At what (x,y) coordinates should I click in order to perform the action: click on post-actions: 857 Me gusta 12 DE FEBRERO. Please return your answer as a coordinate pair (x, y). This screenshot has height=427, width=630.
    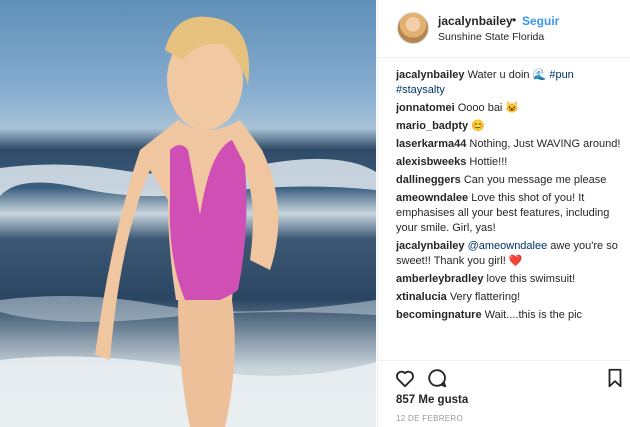
    Looking at the image, I should click on (504, 393).